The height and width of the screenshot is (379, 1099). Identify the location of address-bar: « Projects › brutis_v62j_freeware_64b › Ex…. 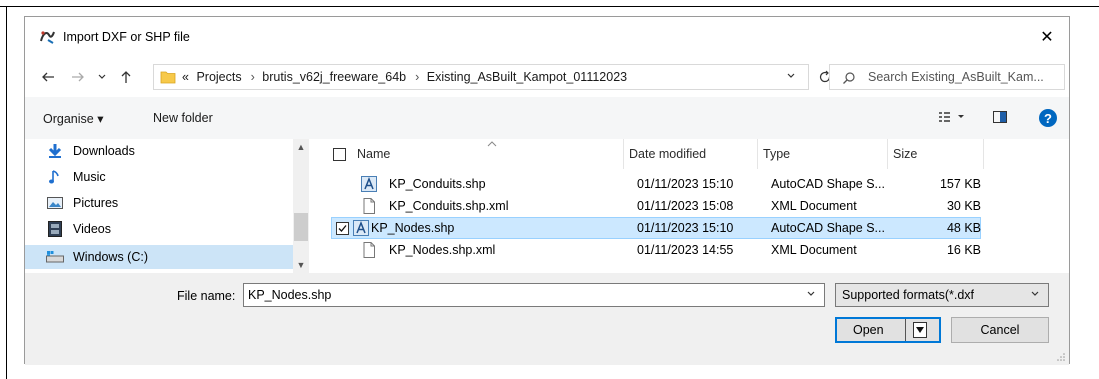
(547, 77).